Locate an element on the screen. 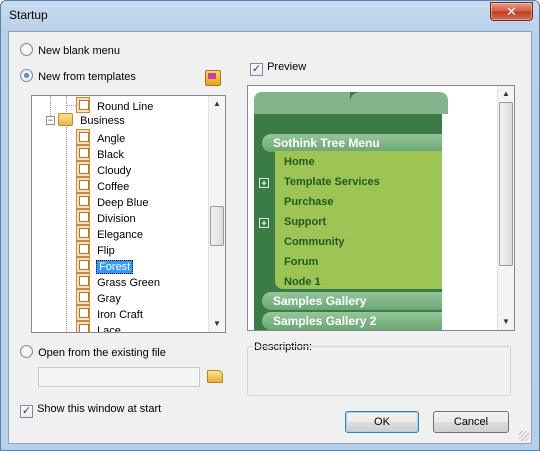 The height and width of the screenshot is (451, 540). show-at-start-option: ✓ Show this window at start is located at coordinates (90, 410).